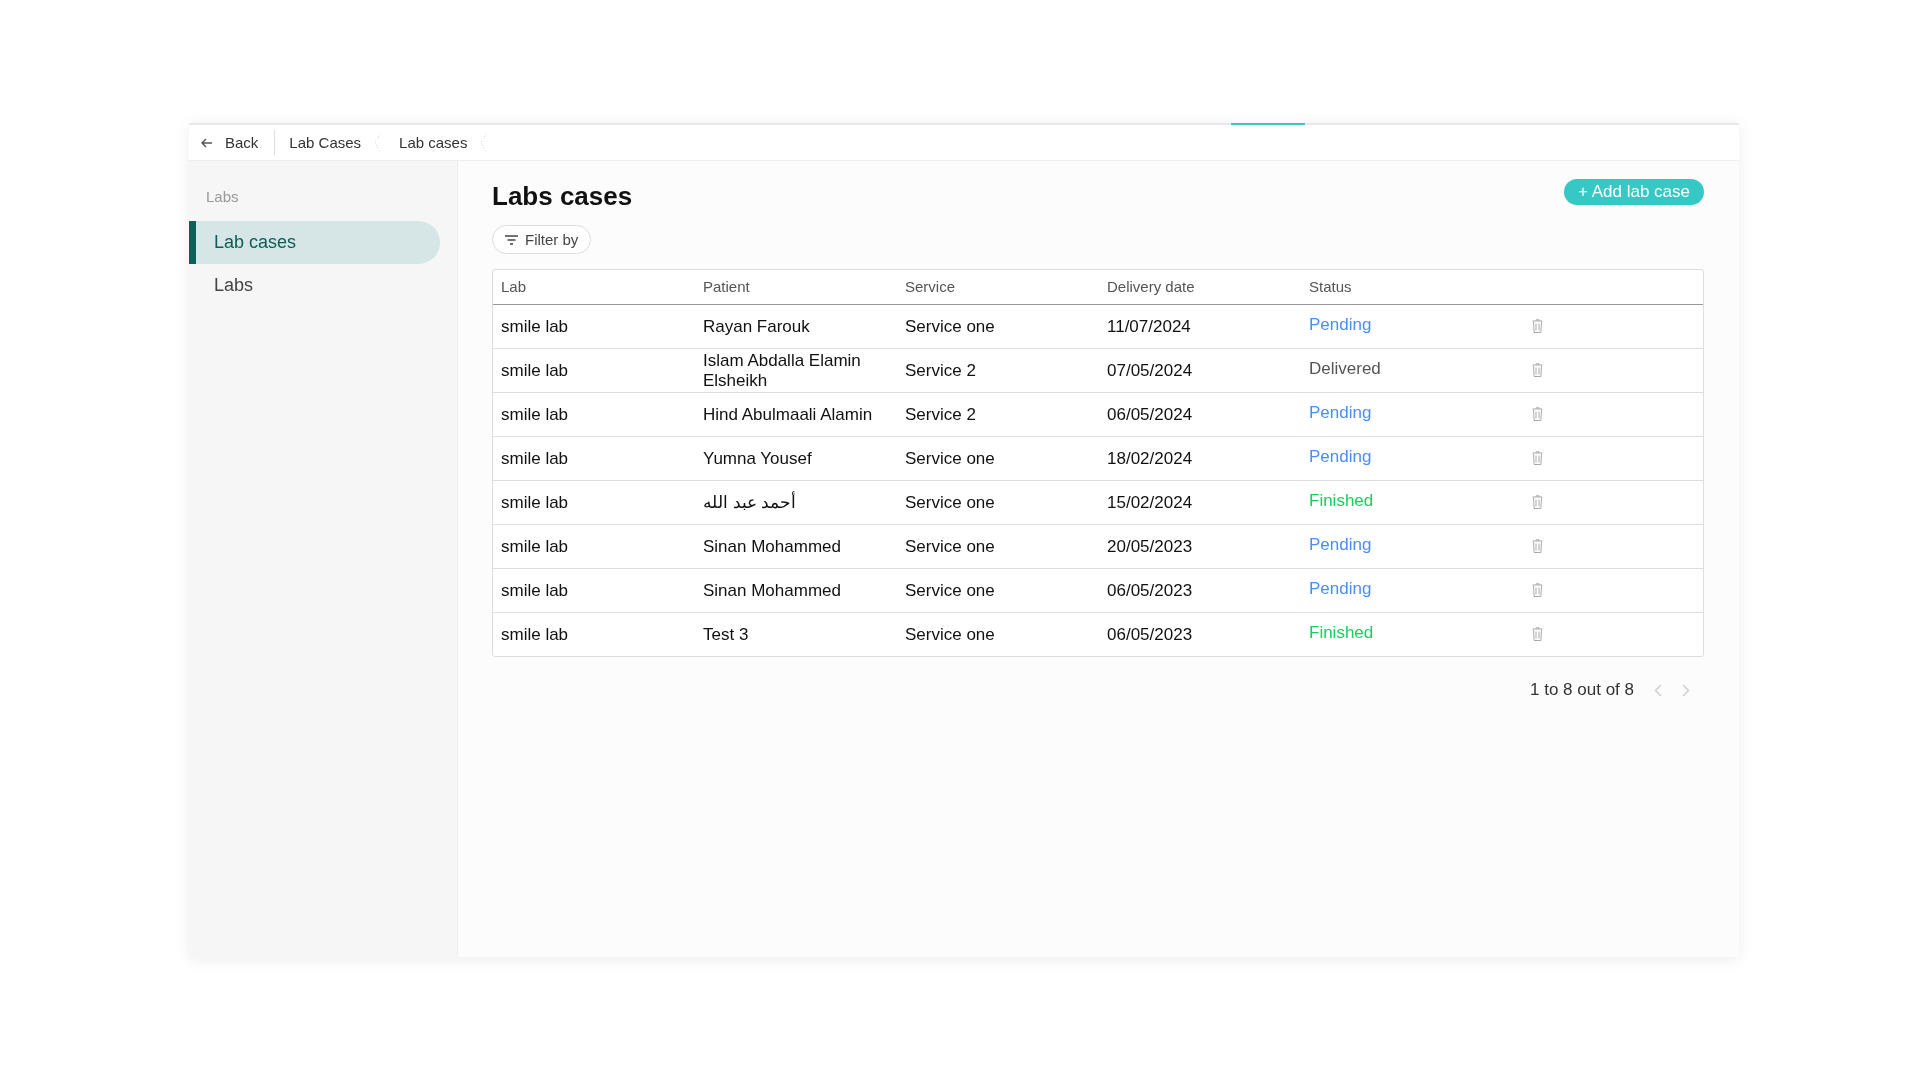 This screenshot has width=1920, height=1080. Describe the element at coordinates (511, 239) in the screenshot. I see `filter-icon` at that location.